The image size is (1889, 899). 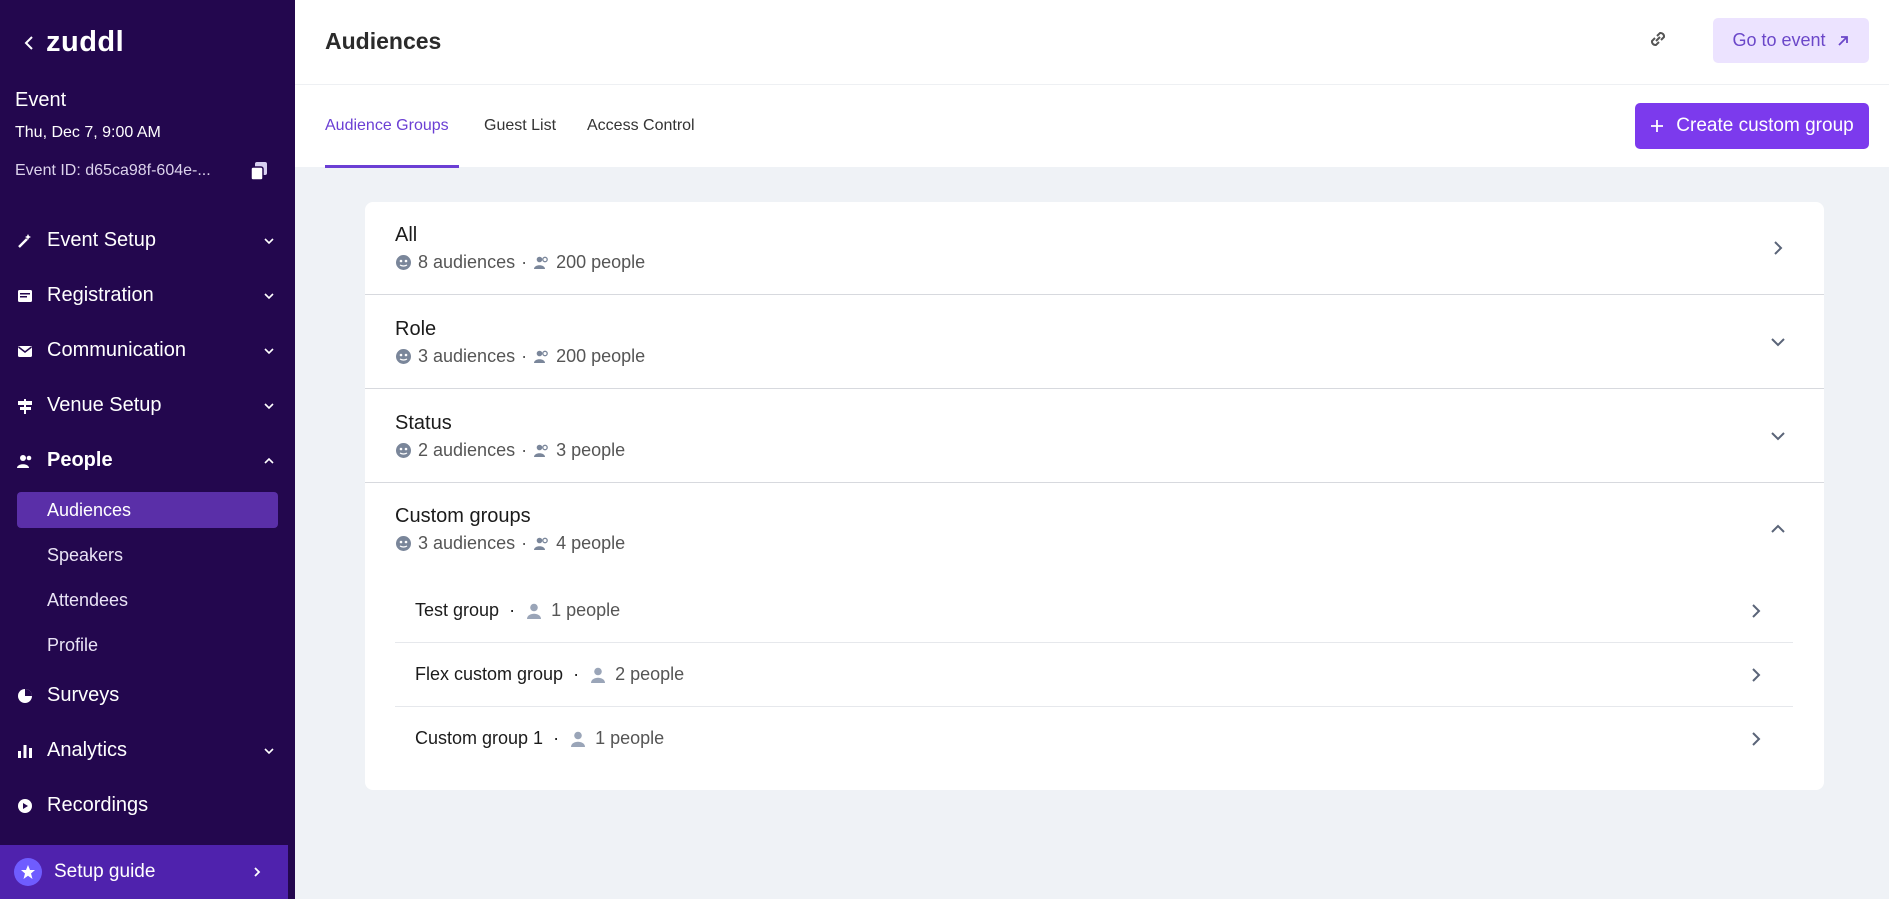 I want to click on sidebar-item-label: Communication, so click(x=116, y=350).